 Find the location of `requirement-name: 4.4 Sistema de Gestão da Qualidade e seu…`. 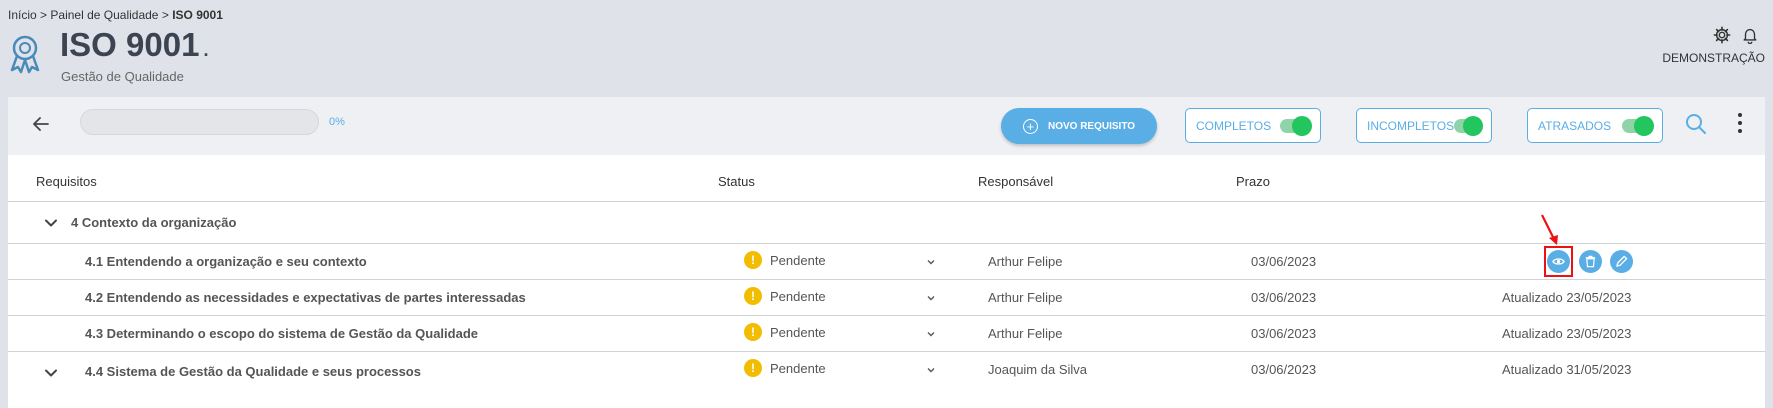

requirement-name: 4.4 Sistema de Gestão da Qualidade e seu… is located at coordinates (253, 371).